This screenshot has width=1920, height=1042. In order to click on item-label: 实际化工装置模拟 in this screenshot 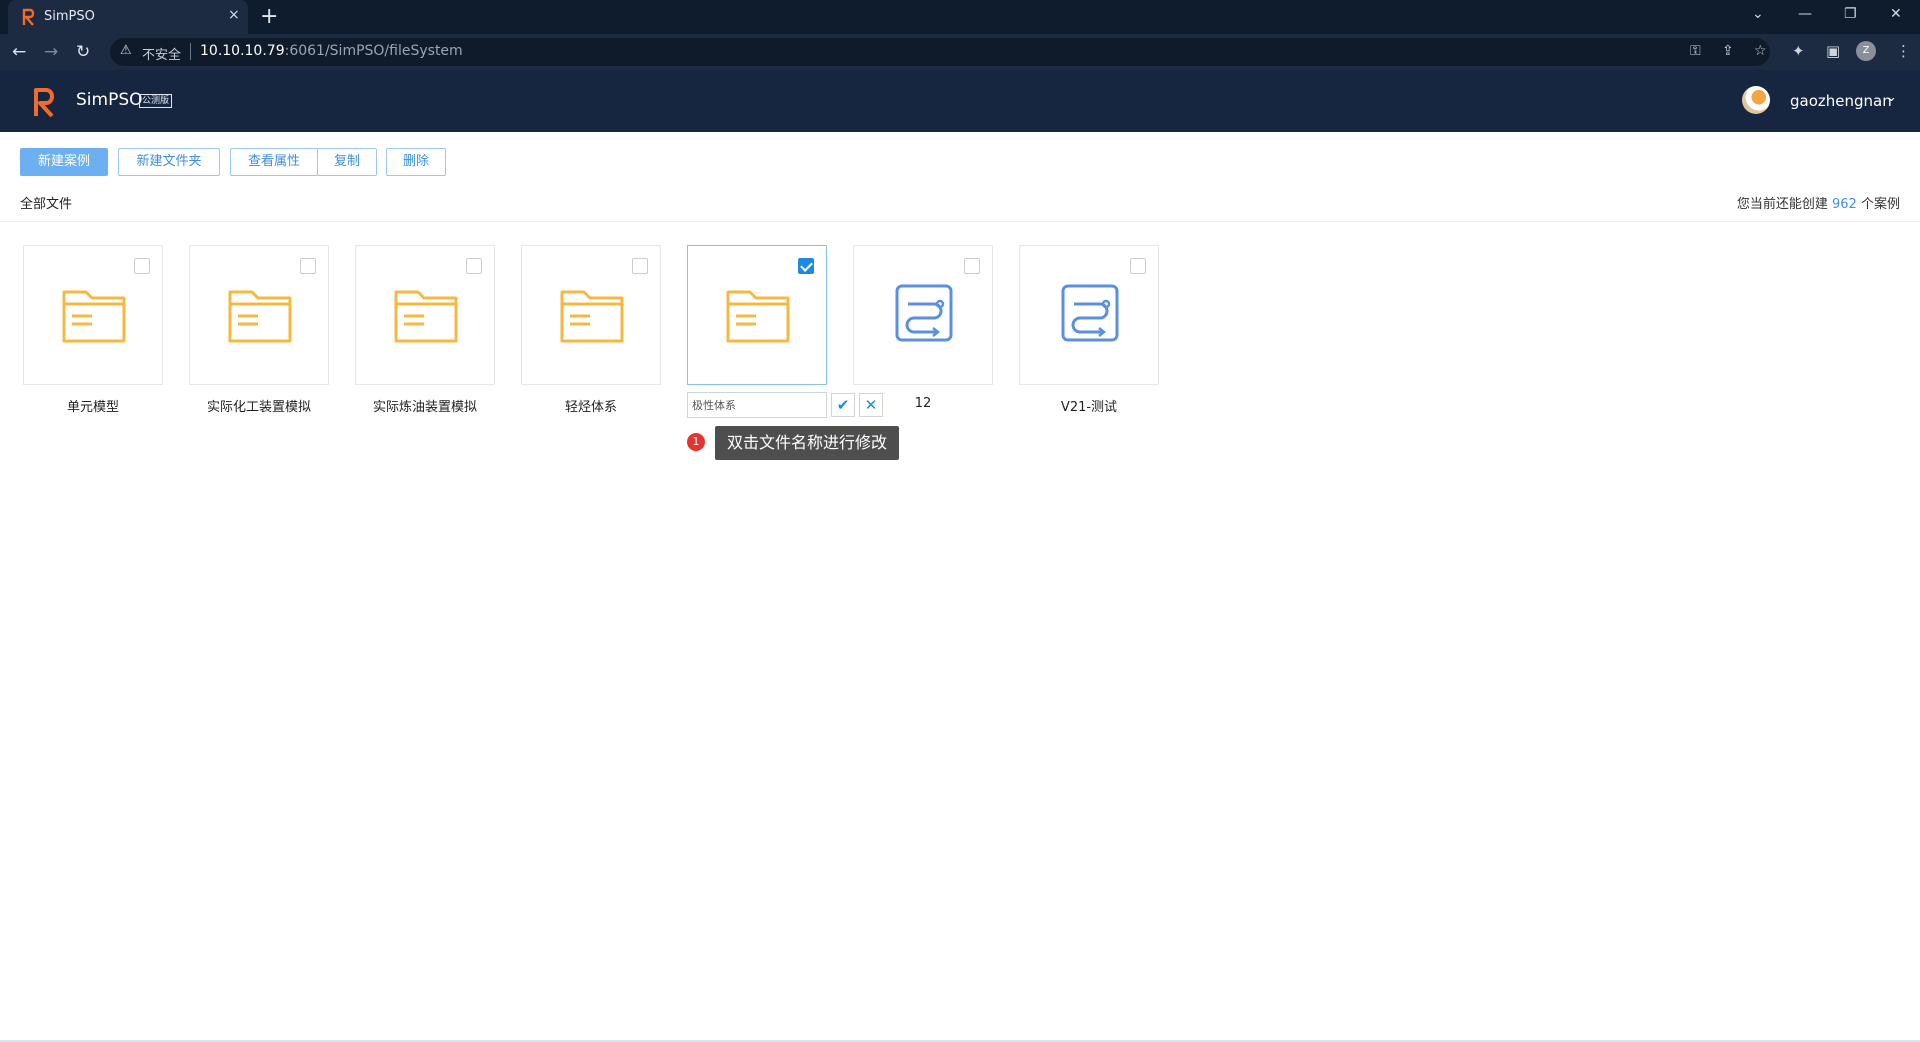, I will do `click(259, 405)`.